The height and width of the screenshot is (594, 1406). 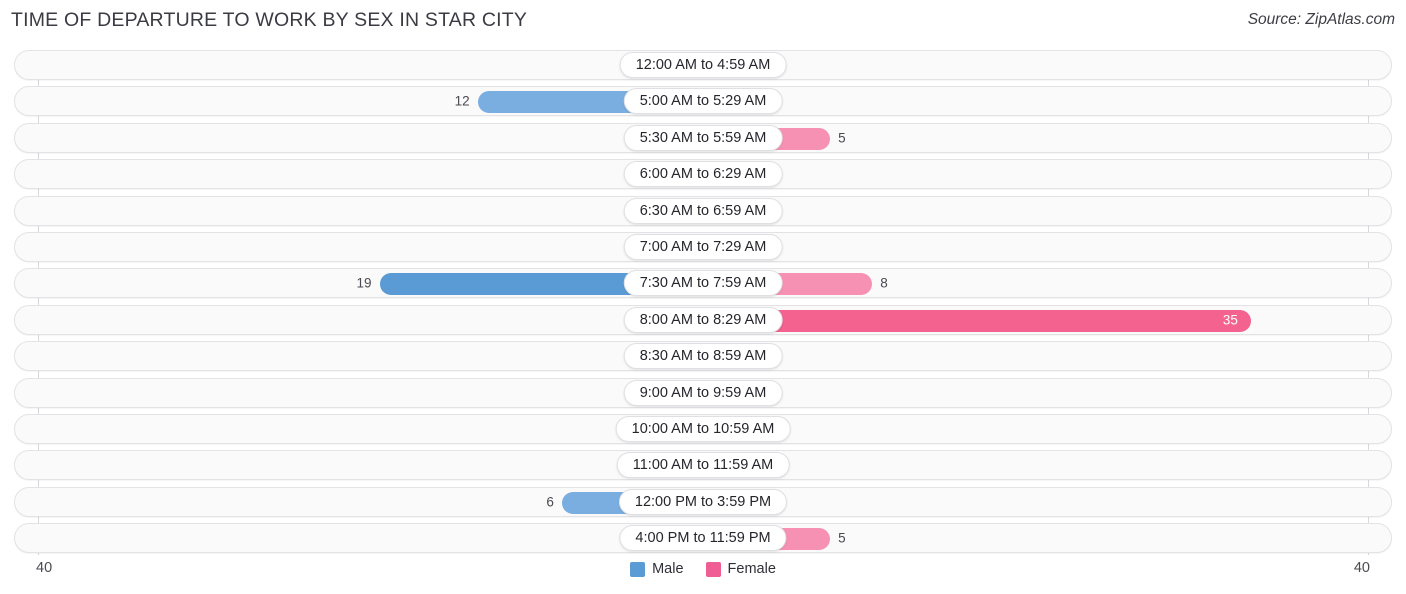 I want to click on row-bars: 054:00 PM to 11:59 PM, so click(x=703, y=538).